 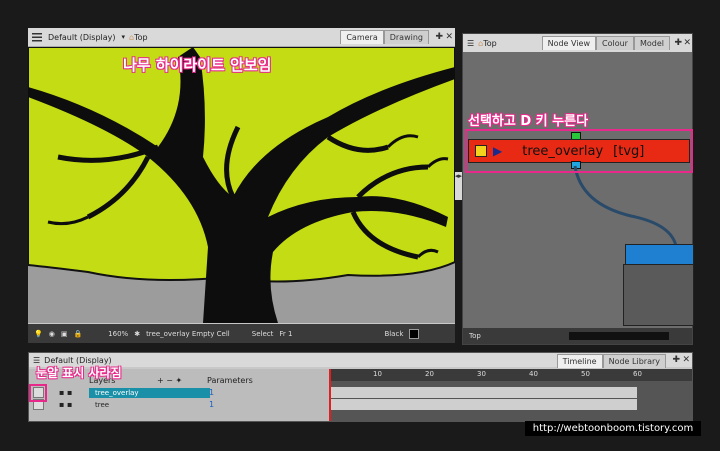 What do you see at coordinates (658, 295) in the screenshot?
I see `navigator-thumbnail` at bounding box center [658, 295].